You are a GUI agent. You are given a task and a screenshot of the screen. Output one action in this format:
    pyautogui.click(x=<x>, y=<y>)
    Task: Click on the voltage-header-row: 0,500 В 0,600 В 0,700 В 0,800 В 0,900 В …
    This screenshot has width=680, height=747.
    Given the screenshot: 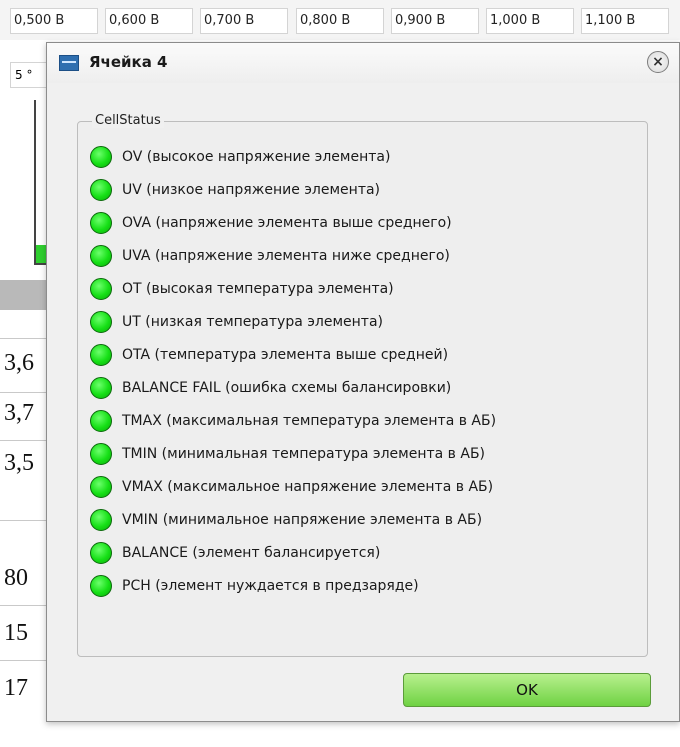 What is the action you would take?
    pyautogui.click(x=340, y=20)
    